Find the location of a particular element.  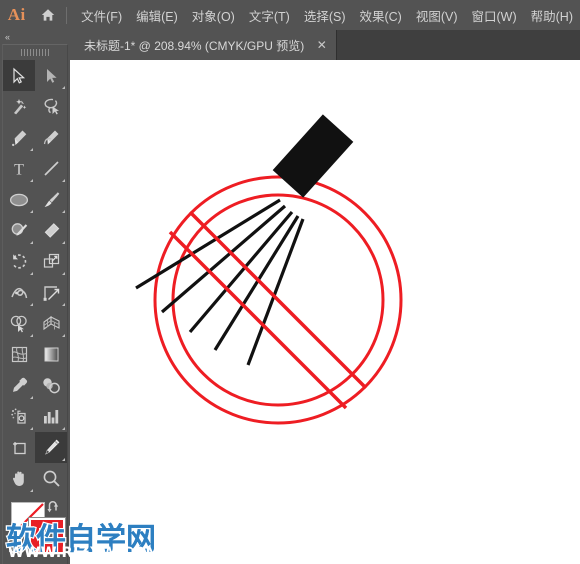

width-tool is located at coordinates (19, 292).